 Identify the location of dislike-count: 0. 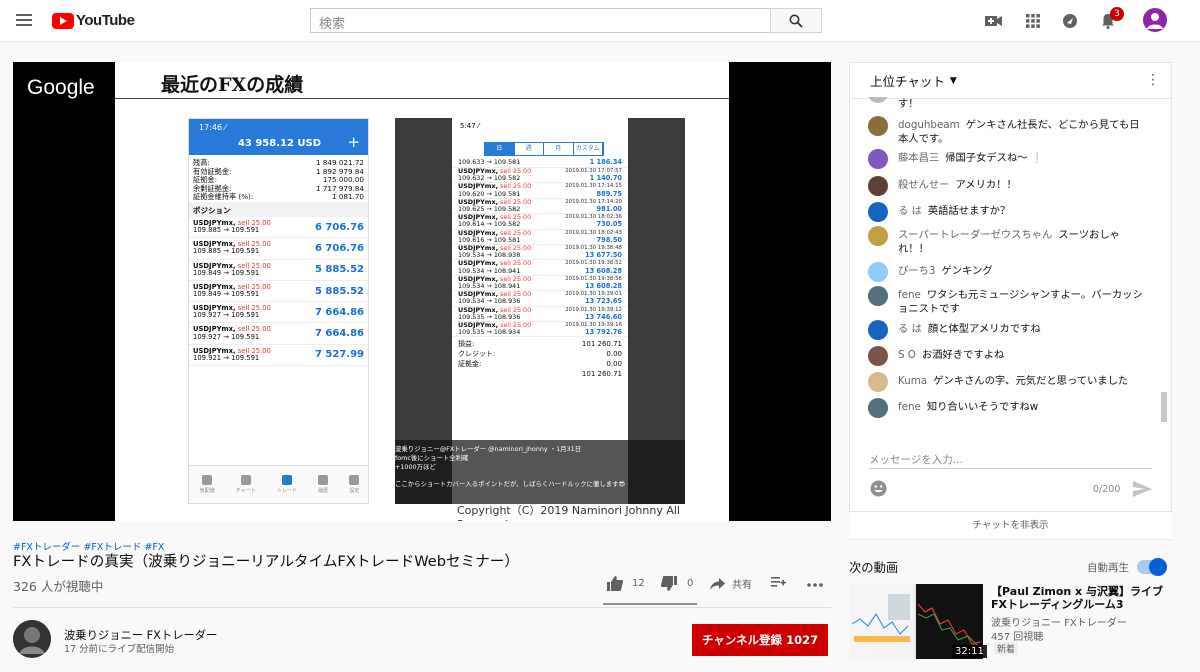
(690, 583).